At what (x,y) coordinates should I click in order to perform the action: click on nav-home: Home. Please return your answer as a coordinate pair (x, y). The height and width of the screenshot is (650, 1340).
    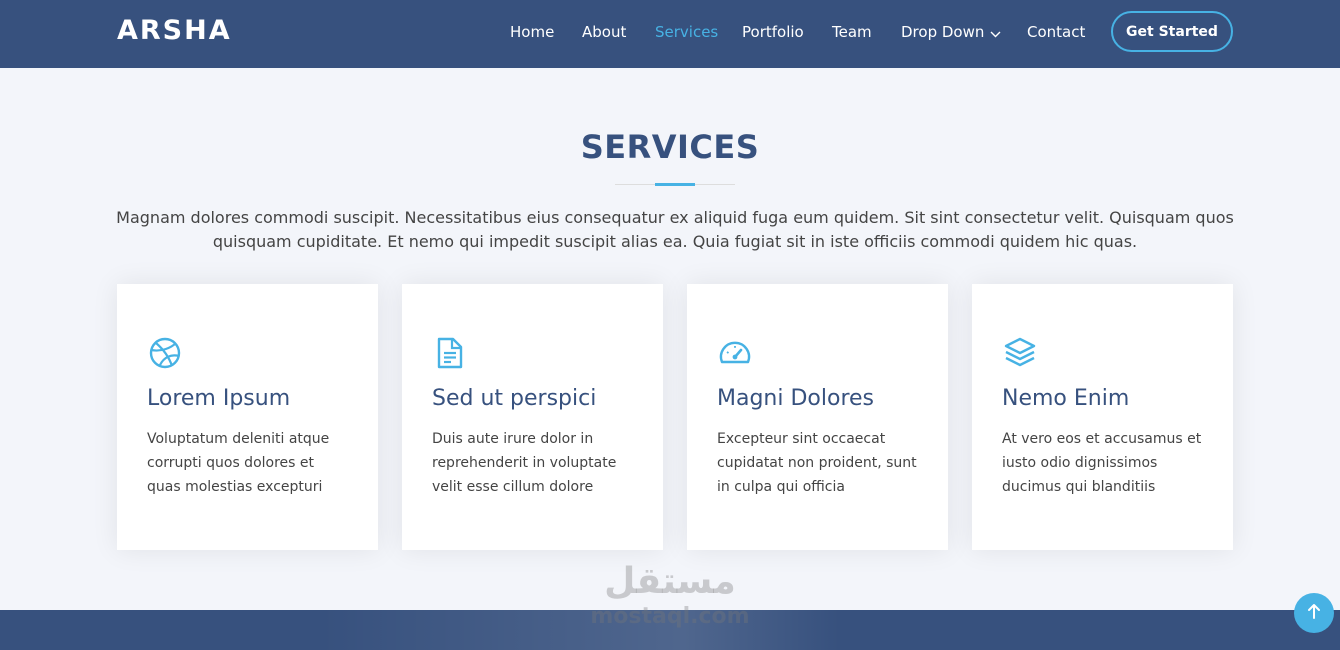
    Looking at the image, I should click on (532, 32).